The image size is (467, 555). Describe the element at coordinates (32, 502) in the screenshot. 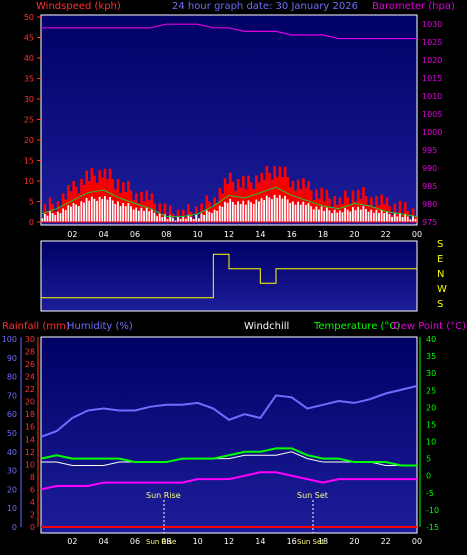

I see `rainfall-tick-label: 4` at that location.